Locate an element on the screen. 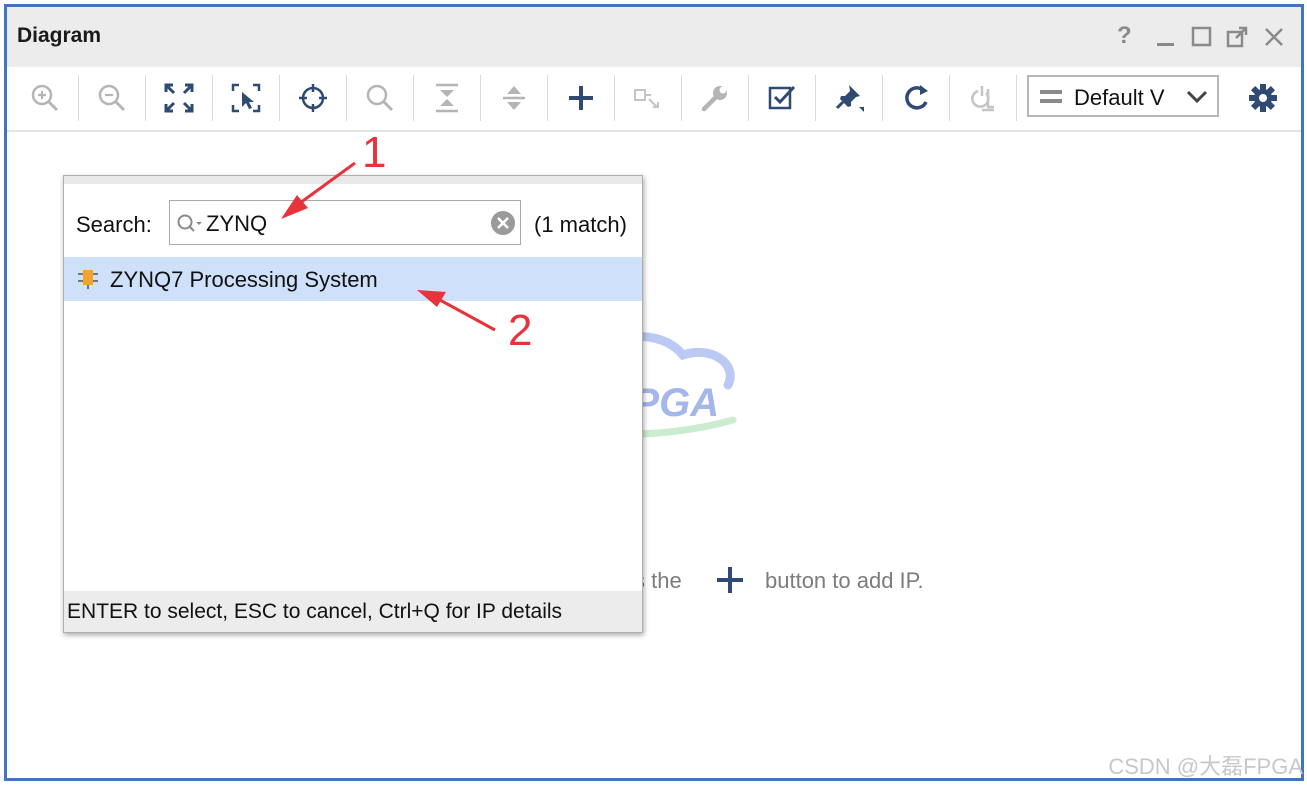 This screenshot has height=787, width=1307. annotation-arrows is located at coordinates (388, 246).